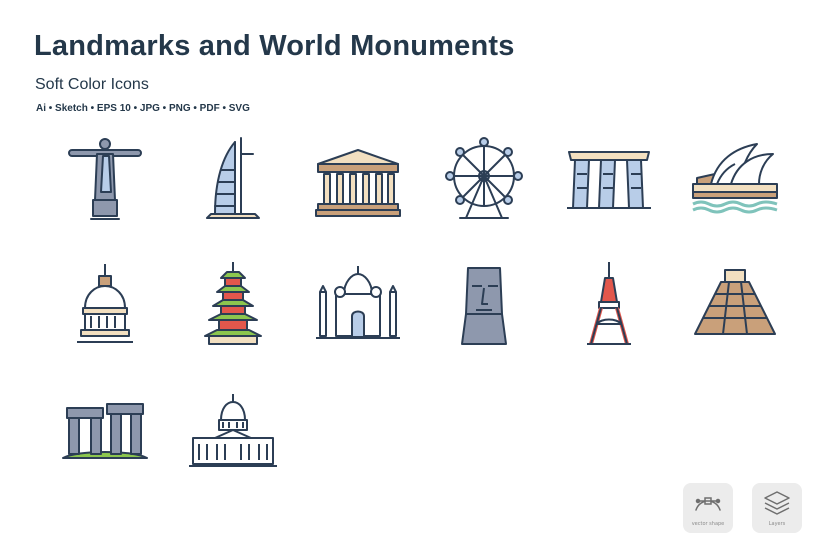  Describe the element at coordinates (233, 178) in the screenshot. I see `burj-al-arab-icon` at that location.